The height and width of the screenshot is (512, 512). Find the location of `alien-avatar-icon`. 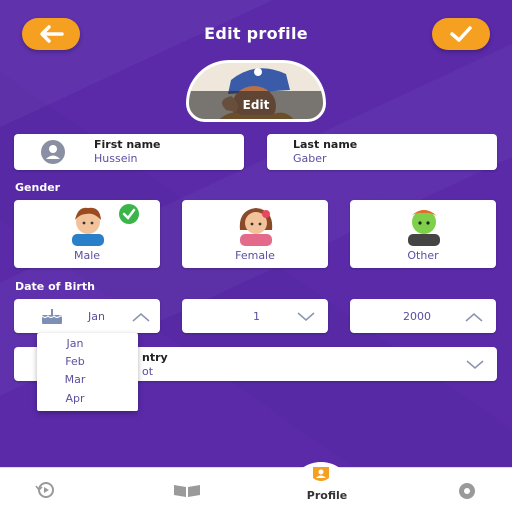

alien-avatar-icon is located at coordinates (424, 228).